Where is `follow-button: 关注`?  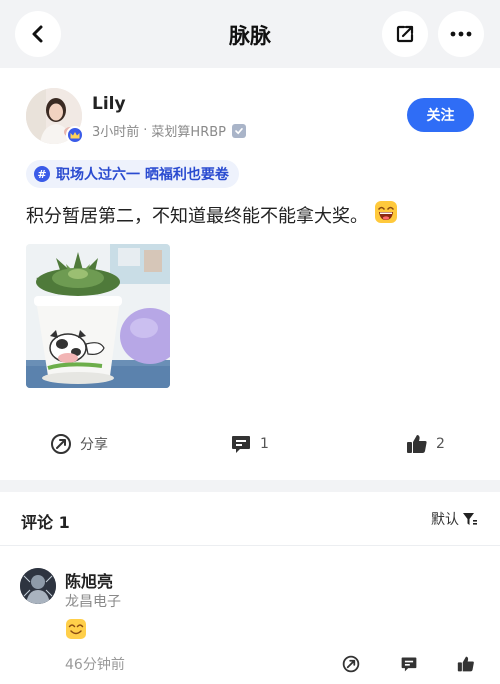 follow-button: 关注 is located at coordinates (440, 115).